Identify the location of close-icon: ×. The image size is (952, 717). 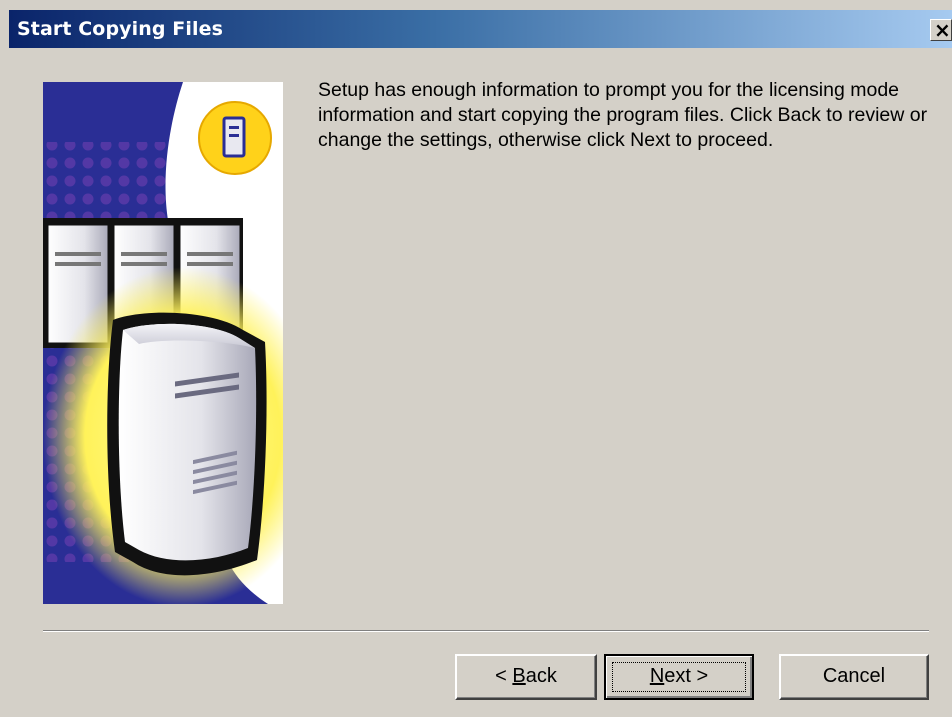
(942, 30).